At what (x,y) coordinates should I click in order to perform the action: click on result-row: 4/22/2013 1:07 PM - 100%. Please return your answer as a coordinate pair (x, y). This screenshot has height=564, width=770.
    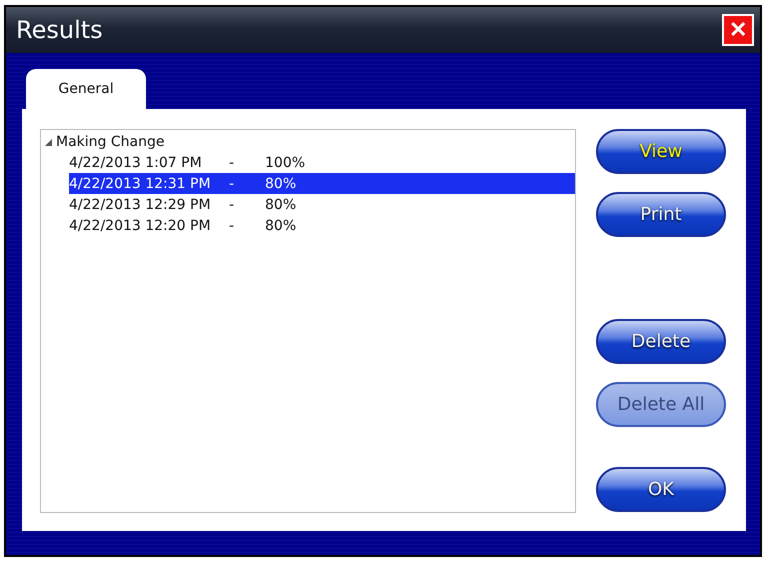
    Looking at the image, I should click on (322, 162).